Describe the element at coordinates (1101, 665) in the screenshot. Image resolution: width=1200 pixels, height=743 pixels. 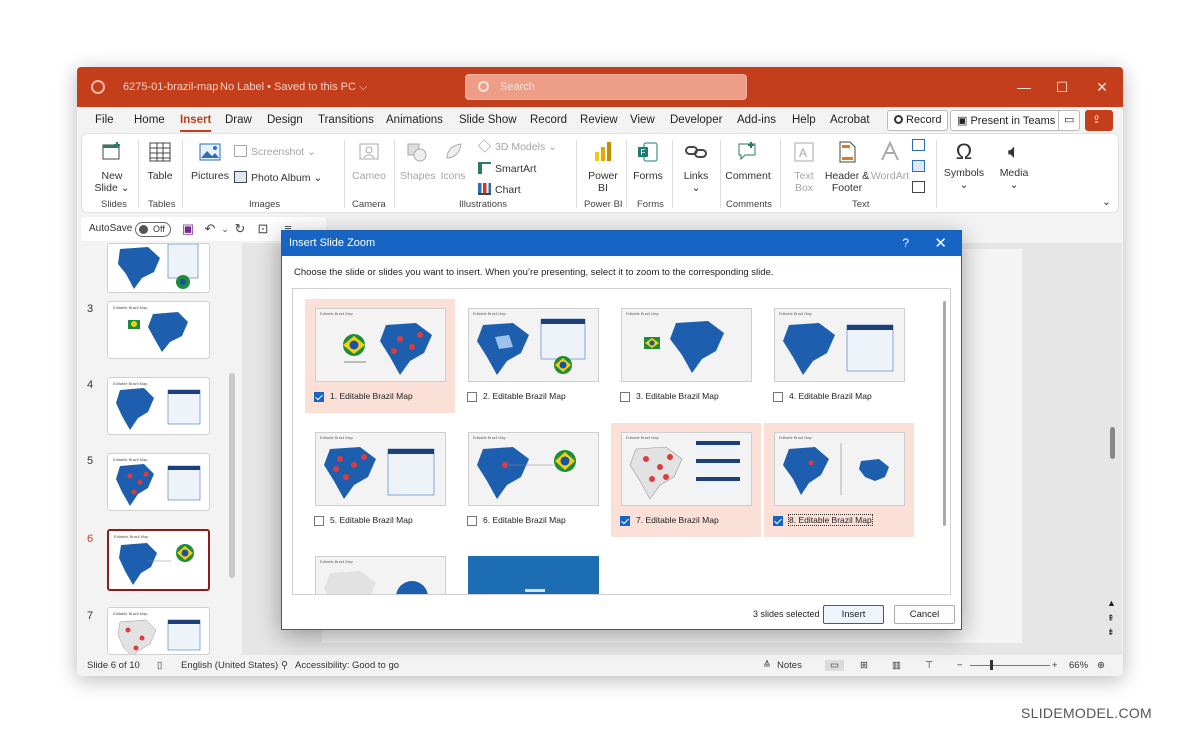
I see `fit-to-window-icon: ⊕` at that location.